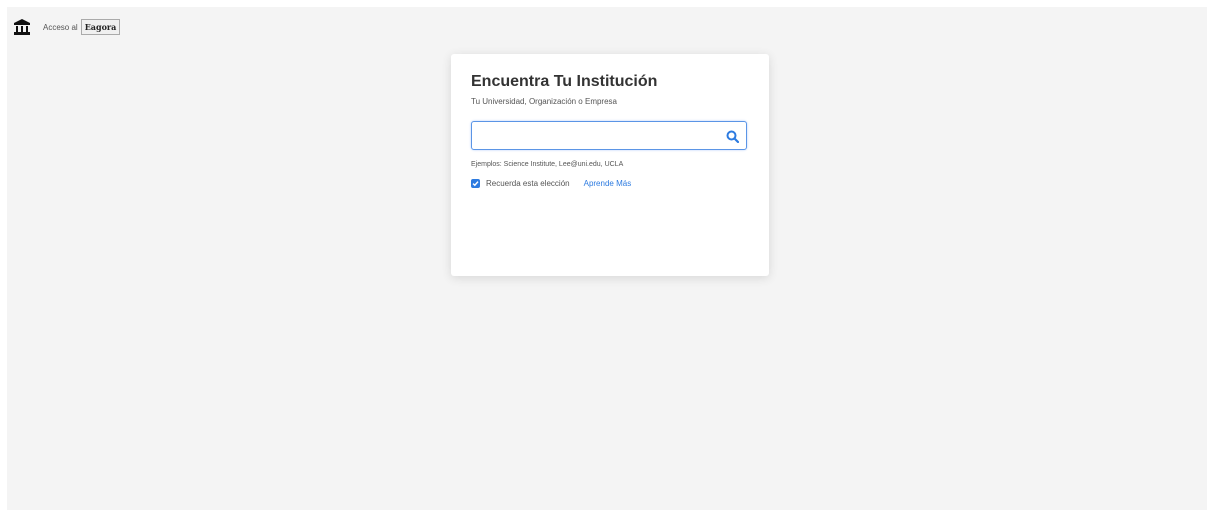 The image size is (1207, 510). What do you see at coordinates (598, 135) in the screenshot?
I see `institution-search-input` at bounding box center [598, 135].